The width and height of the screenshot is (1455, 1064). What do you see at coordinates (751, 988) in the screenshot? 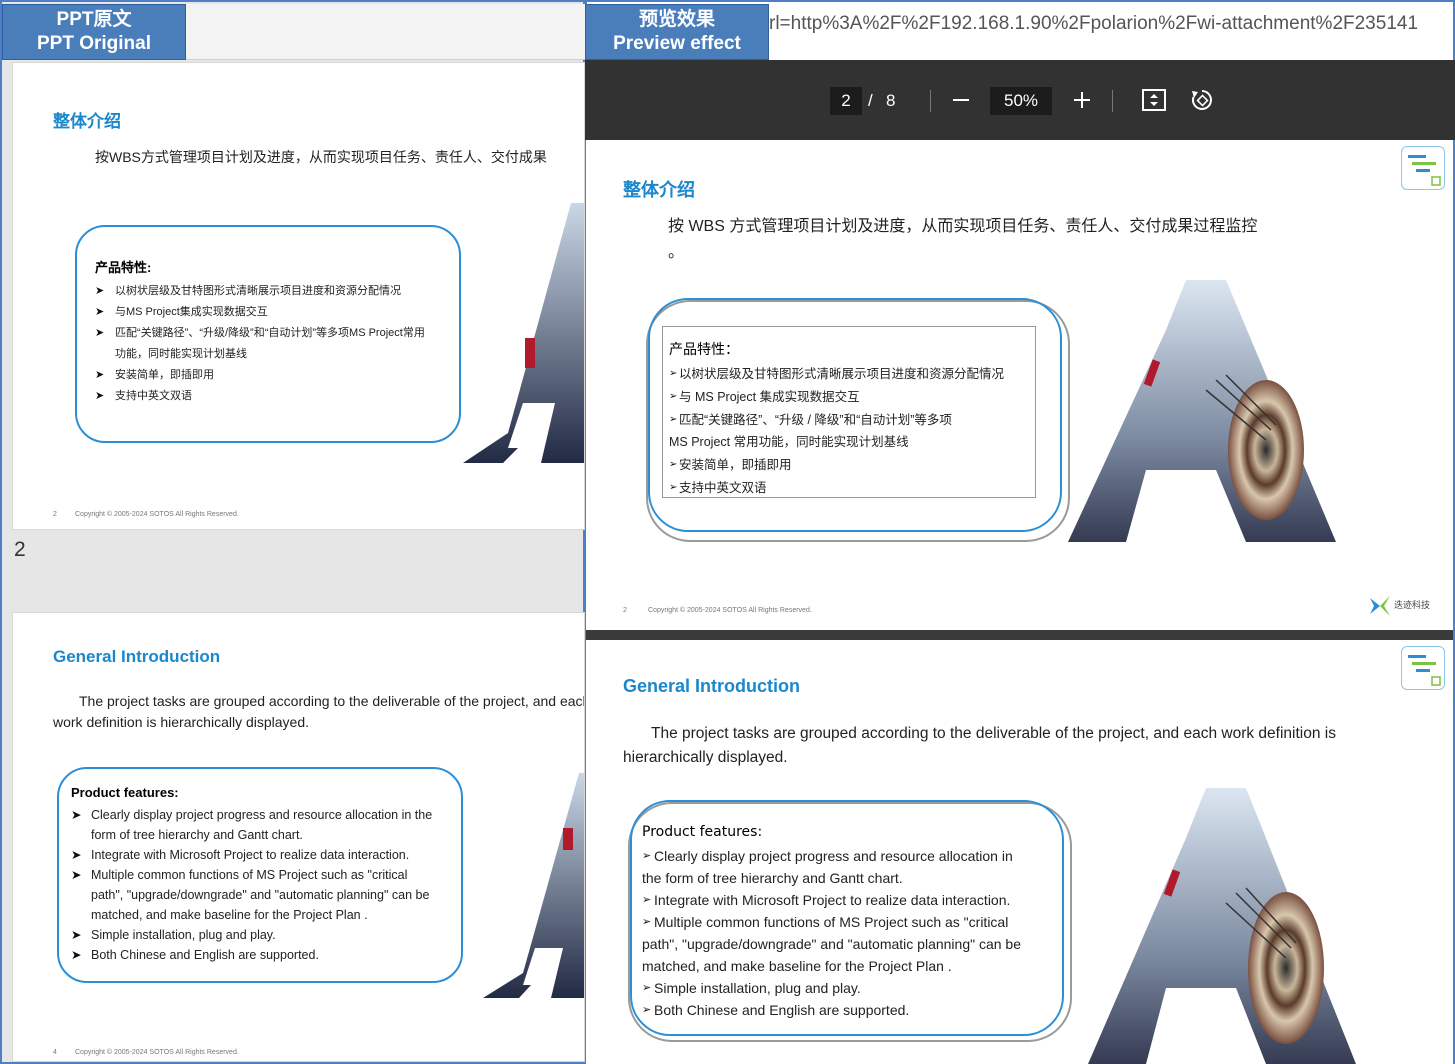
I see `list-item: ➢ Simple installation, plug and play.` at bounding box center [751, 988].